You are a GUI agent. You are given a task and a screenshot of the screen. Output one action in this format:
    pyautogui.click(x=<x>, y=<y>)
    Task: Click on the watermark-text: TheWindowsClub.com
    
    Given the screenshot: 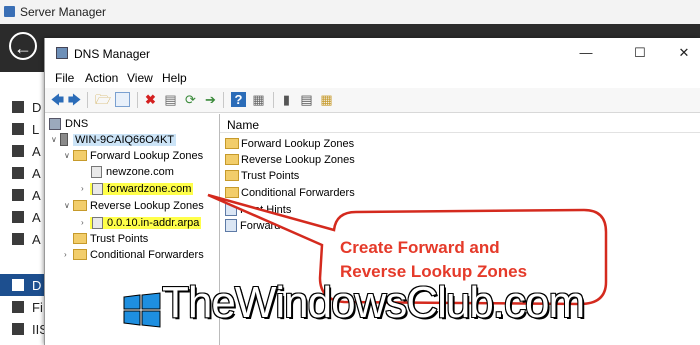 What is the action you would take?
    pyautogui.click(x=373, y=302)
    